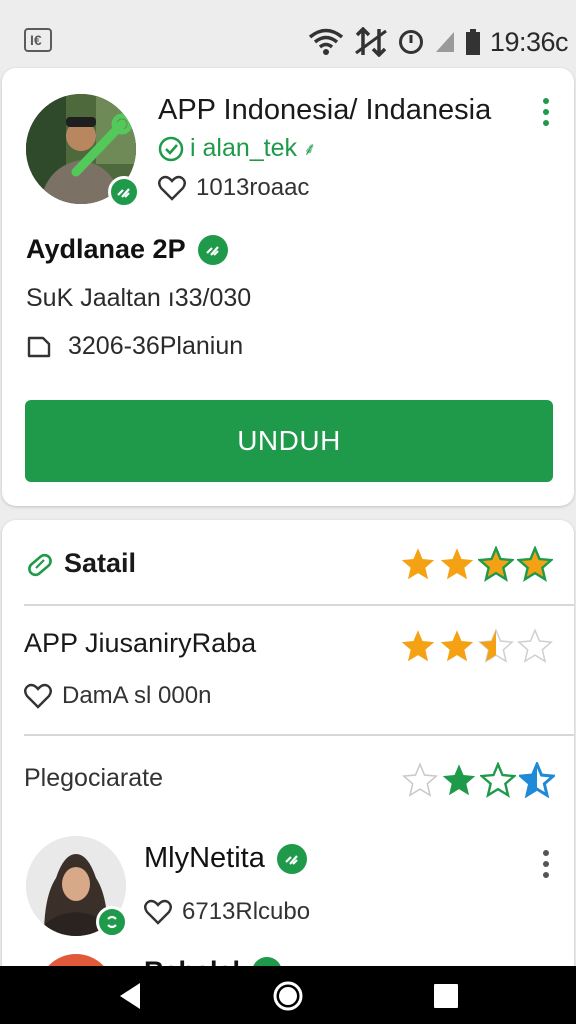 This screenshot has width=576, height=1024. I want to click on alarm-icon, so click(410, 42).